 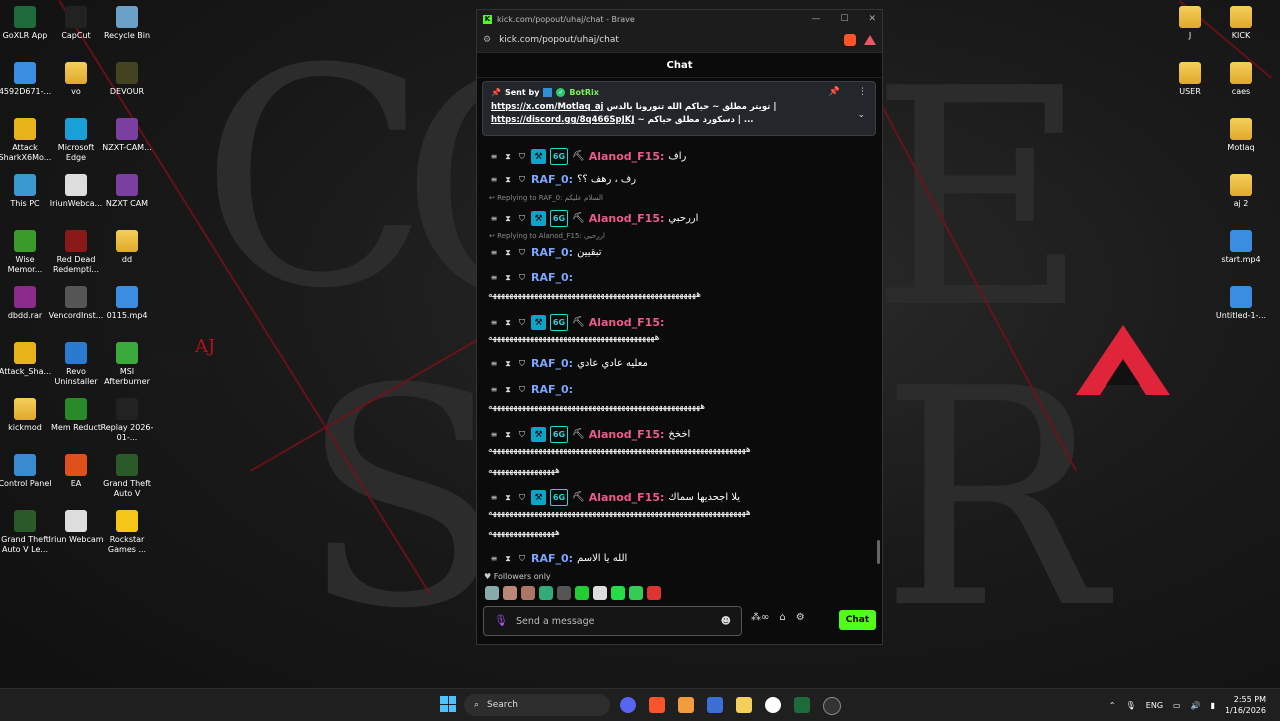 I want to click on desktop-icon: start.mp4, so click(x=1241, y=247).